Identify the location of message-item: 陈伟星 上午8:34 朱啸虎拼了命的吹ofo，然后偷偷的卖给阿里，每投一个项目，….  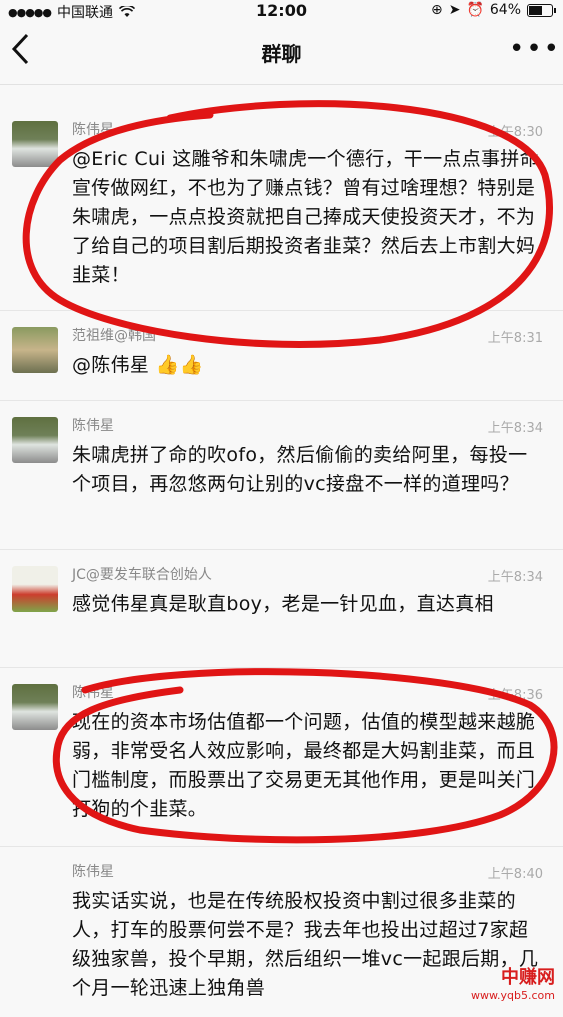
(281, 475).